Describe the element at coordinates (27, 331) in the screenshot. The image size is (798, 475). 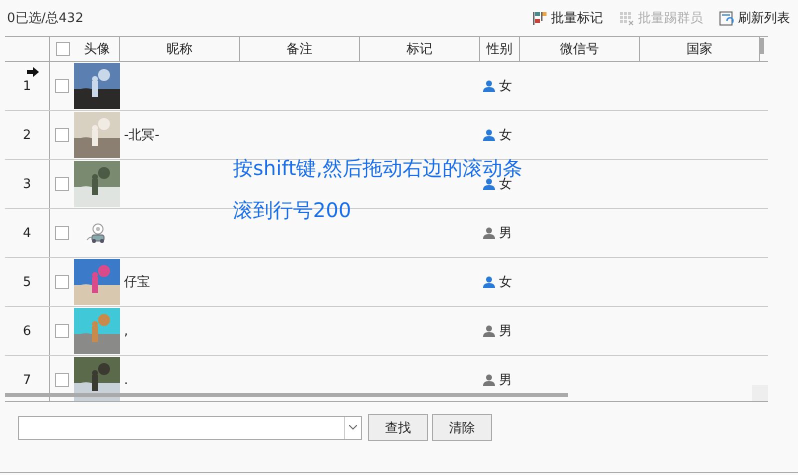
I see `row-number: 6` at that location.